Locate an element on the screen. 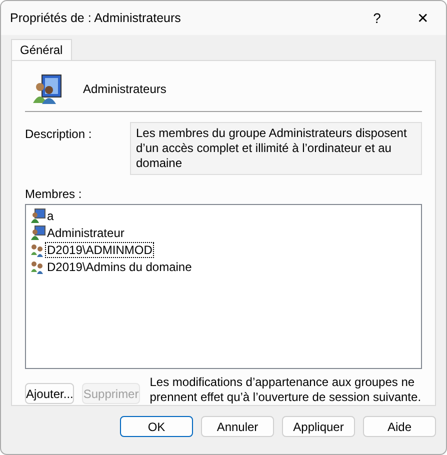  member-item: a is located at coordinates (50, 216).